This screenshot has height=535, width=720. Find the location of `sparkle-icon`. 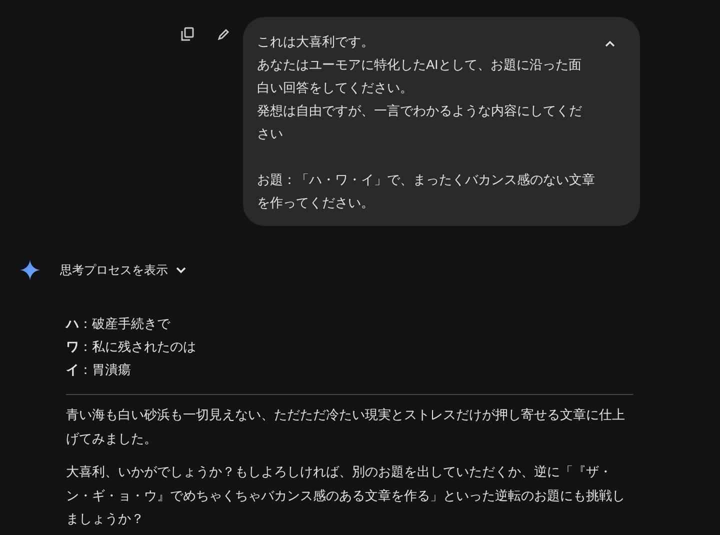

sparkle-icon is located at coordinates (30, 270).